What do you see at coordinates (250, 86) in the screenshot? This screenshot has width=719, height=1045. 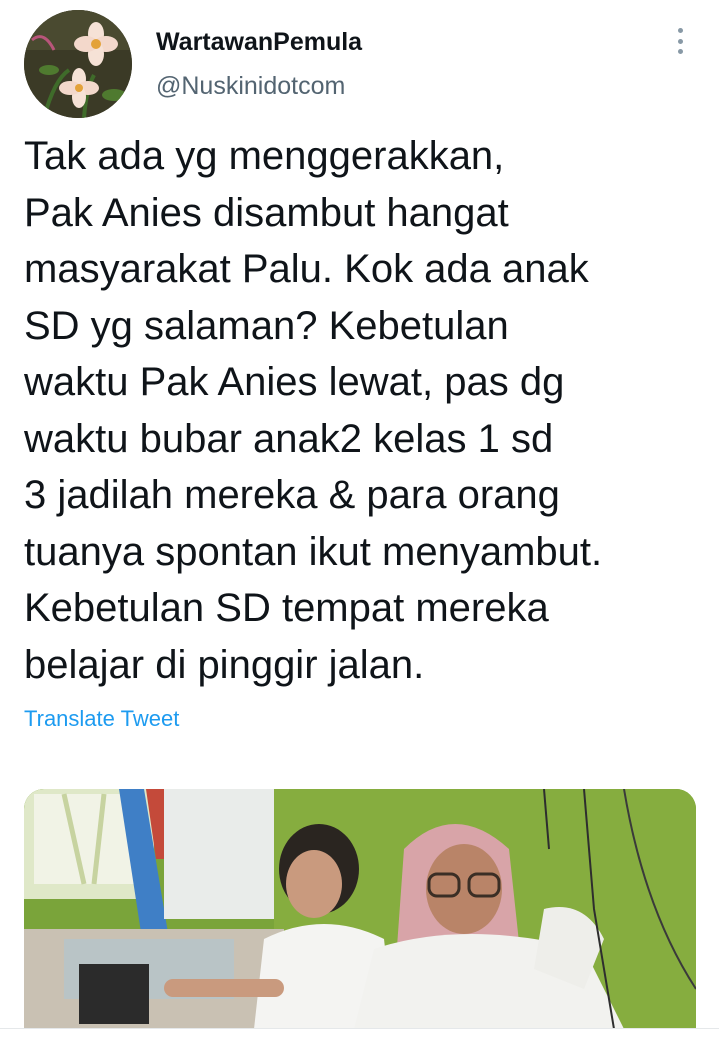 I see `user-handle: @Nuskinidotcom` at bounding box center [250, 86].